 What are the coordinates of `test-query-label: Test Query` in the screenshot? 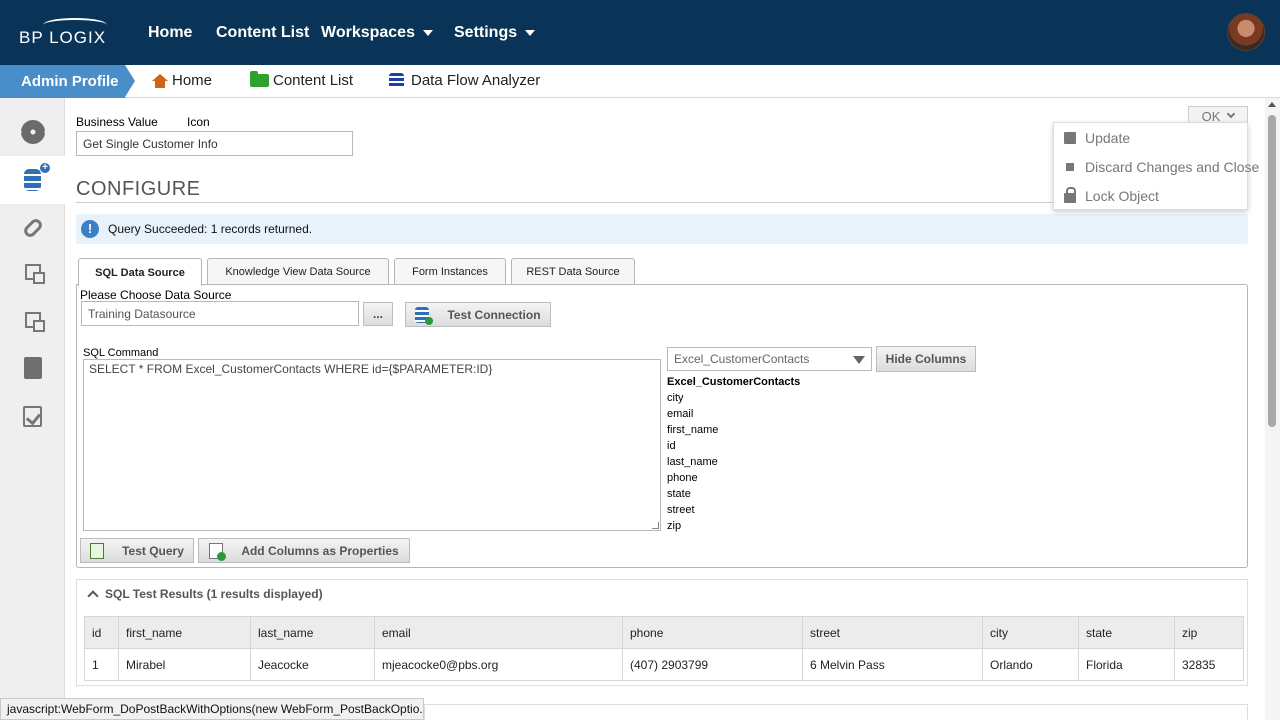 It's located at (153, 550).